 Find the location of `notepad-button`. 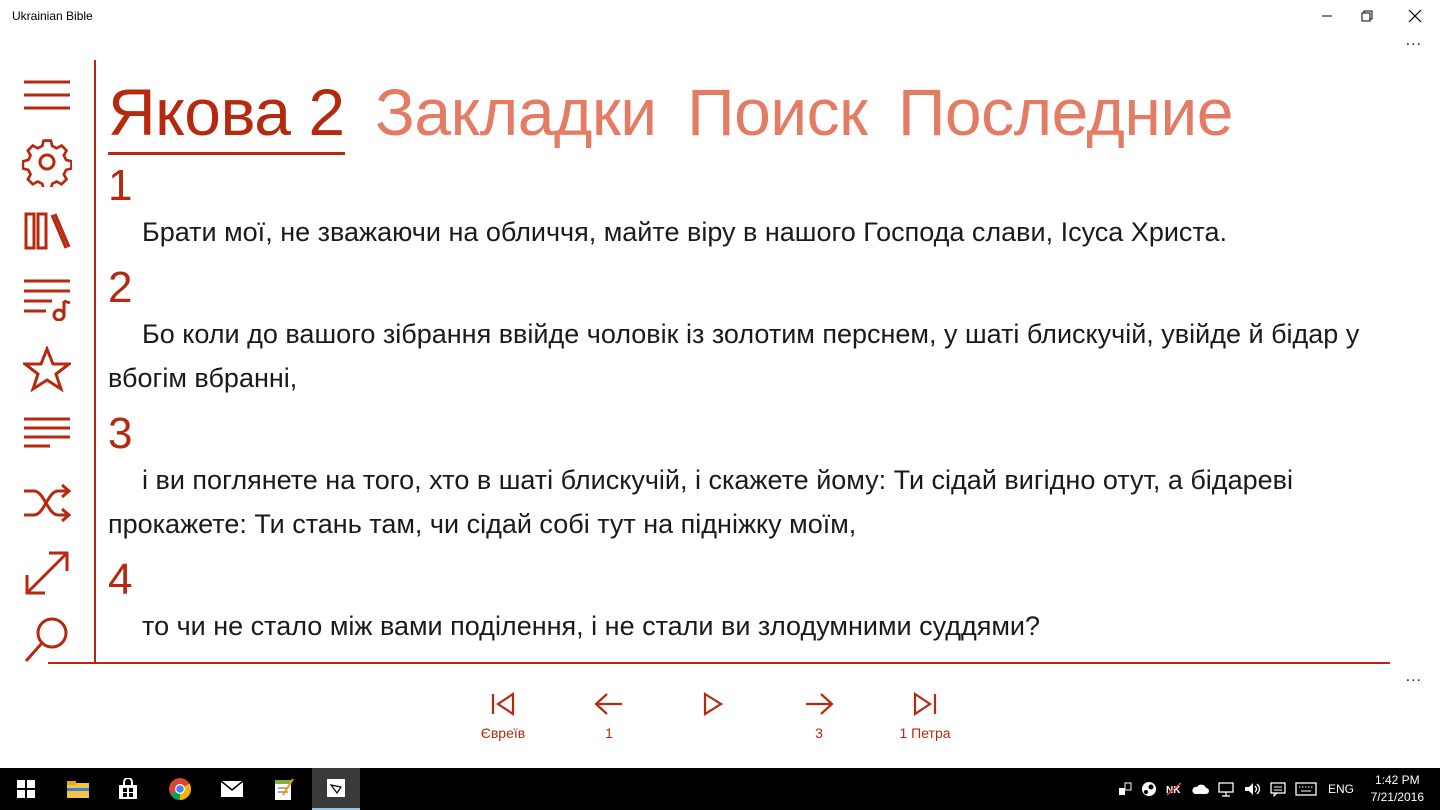

notepad-button is located at coordinates (284, 789).